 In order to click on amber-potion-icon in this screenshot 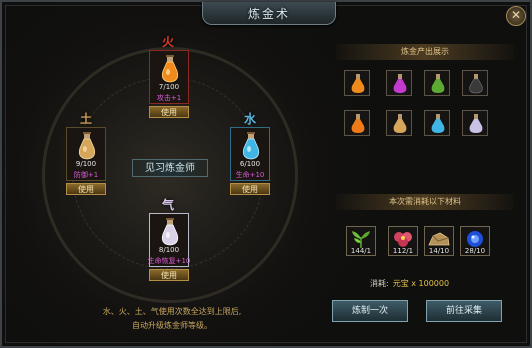, I will do `click(400, 123)`.